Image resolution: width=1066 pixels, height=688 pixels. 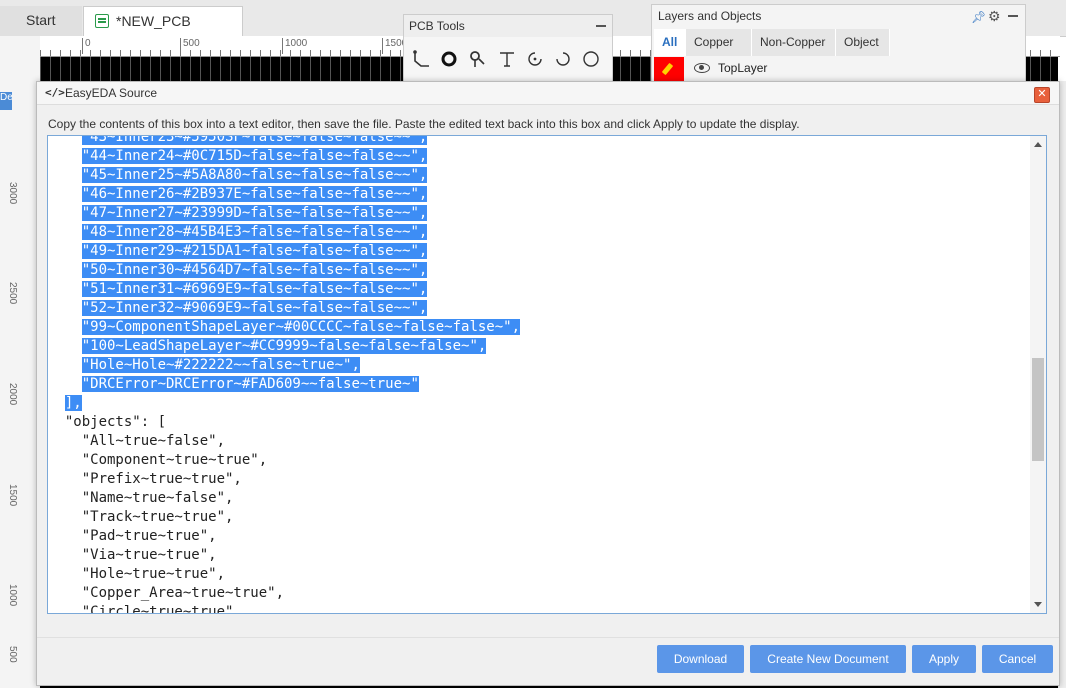 What do you see at coordinates (107, 422) in the screenshot?
I see `code-text: "objects": [` at bounding box center [107, 422].